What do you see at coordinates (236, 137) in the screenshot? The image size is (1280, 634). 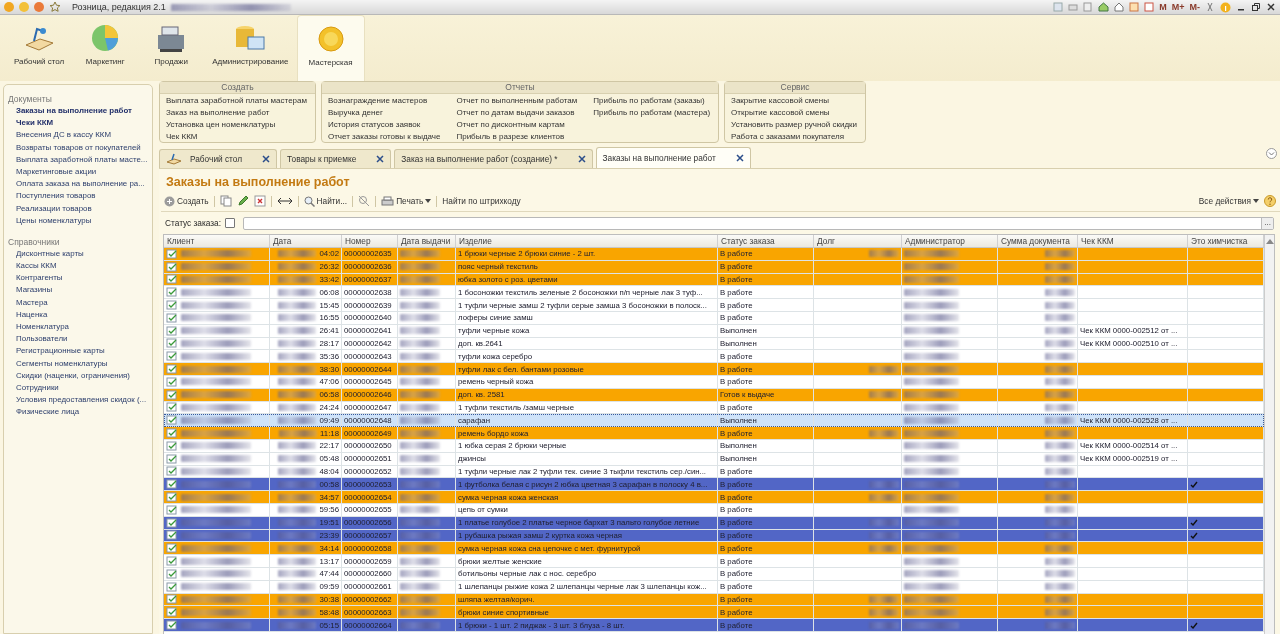 I see `command-link: Чек ККМ` at bounding box center [236, 137].